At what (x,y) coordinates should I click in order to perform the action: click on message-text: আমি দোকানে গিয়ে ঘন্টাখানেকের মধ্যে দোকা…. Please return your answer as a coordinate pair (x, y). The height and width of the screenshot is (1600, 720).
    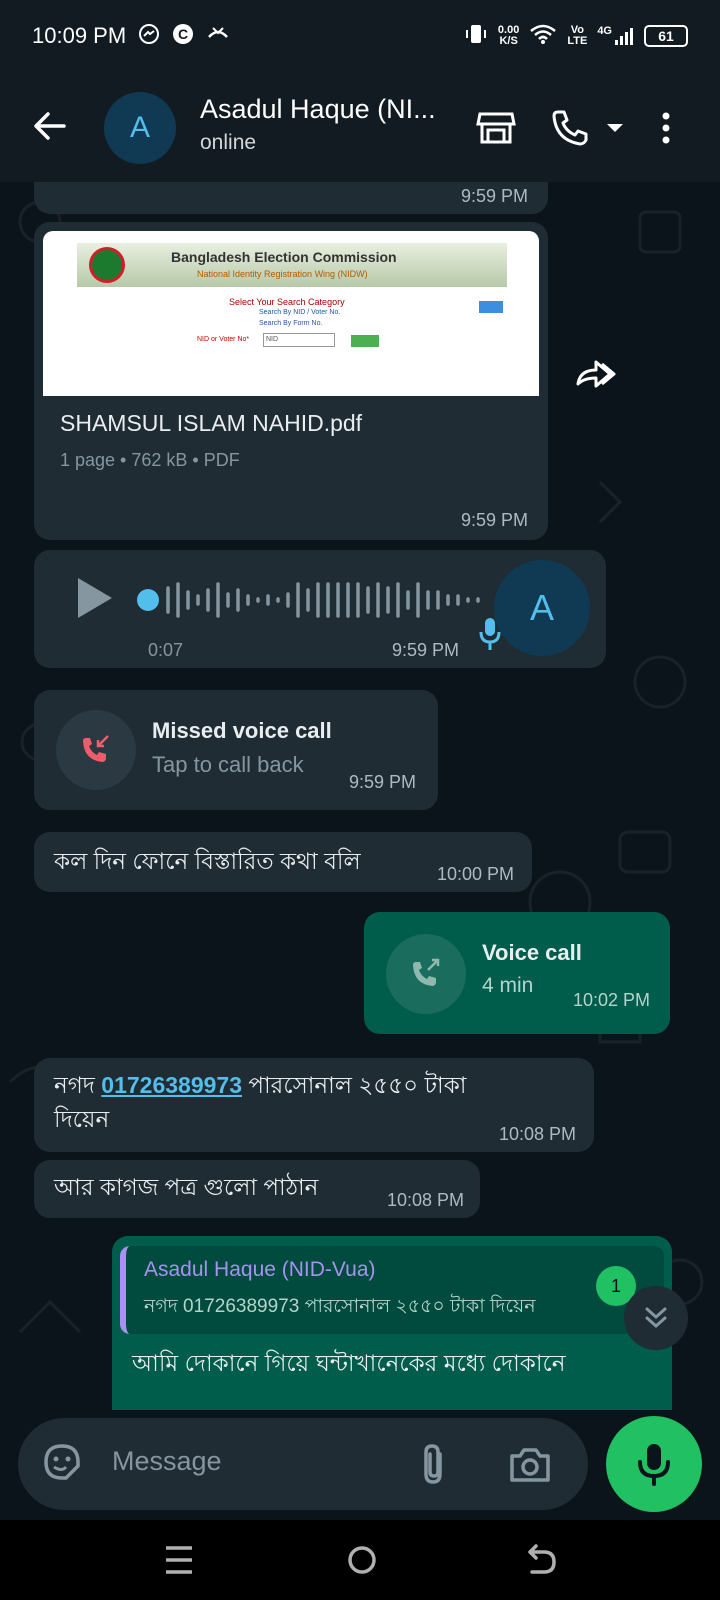
    Looking at the image, I should click on (349, 1363).